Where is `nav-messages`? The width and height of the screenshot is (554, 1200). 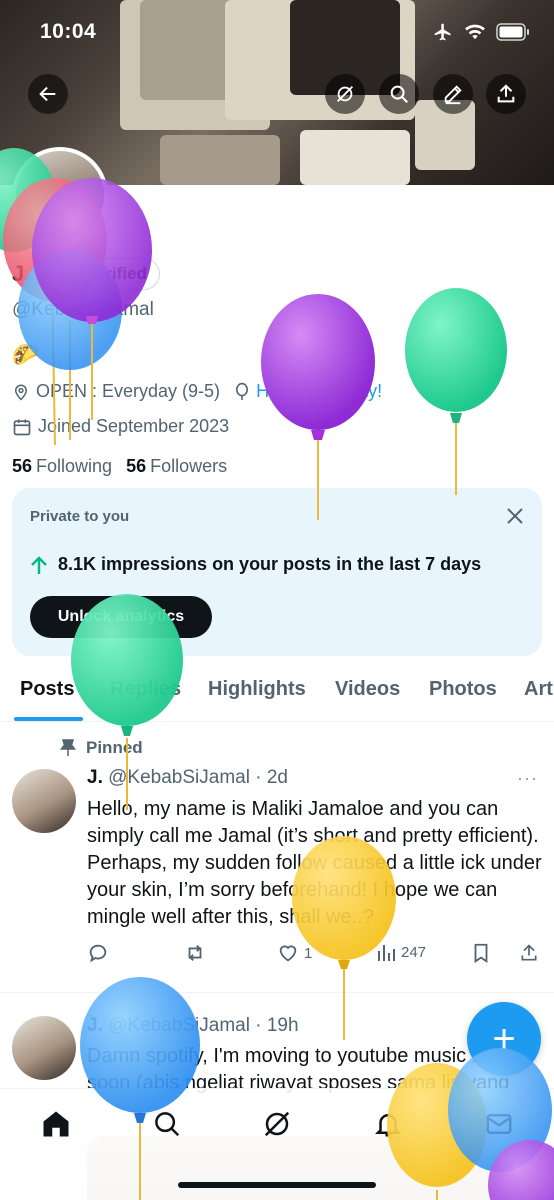
nav-messages is located at coordinates (499, 1124).